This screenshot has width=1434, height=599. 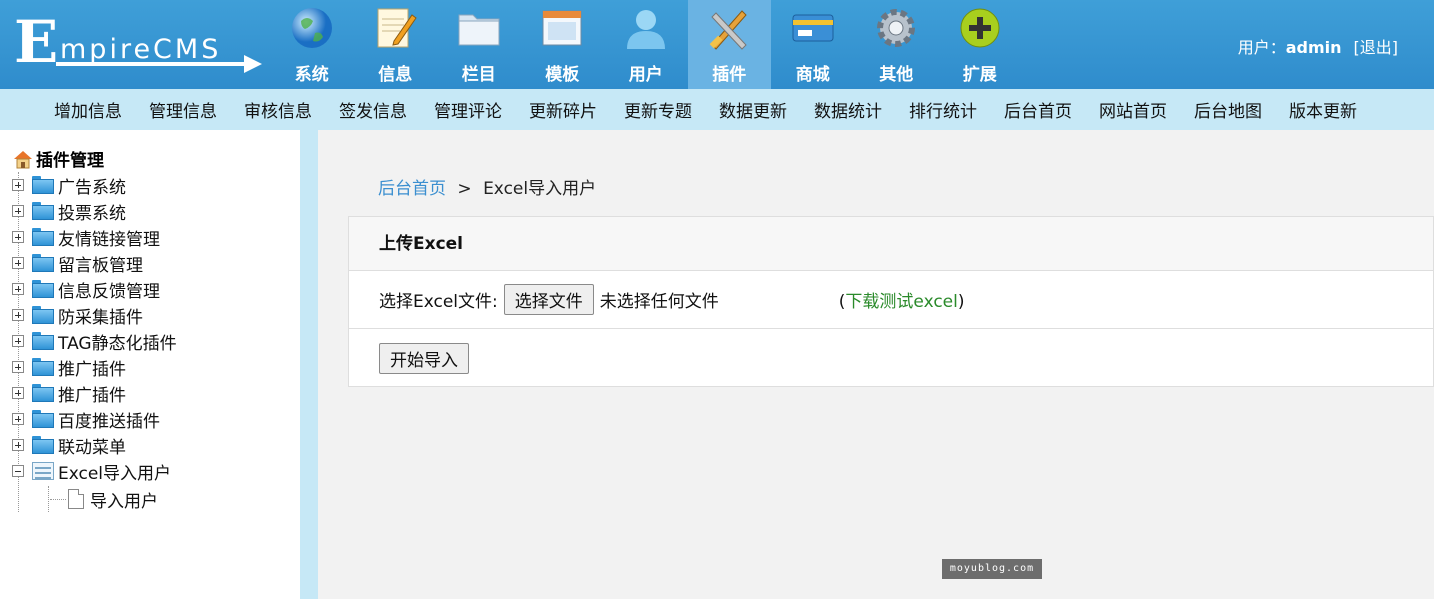 What do you see at coordinates (93, 315) in the screenshot?
I see `tree-item-anticollect: 防采集插件` at bounding box center [93, 315].